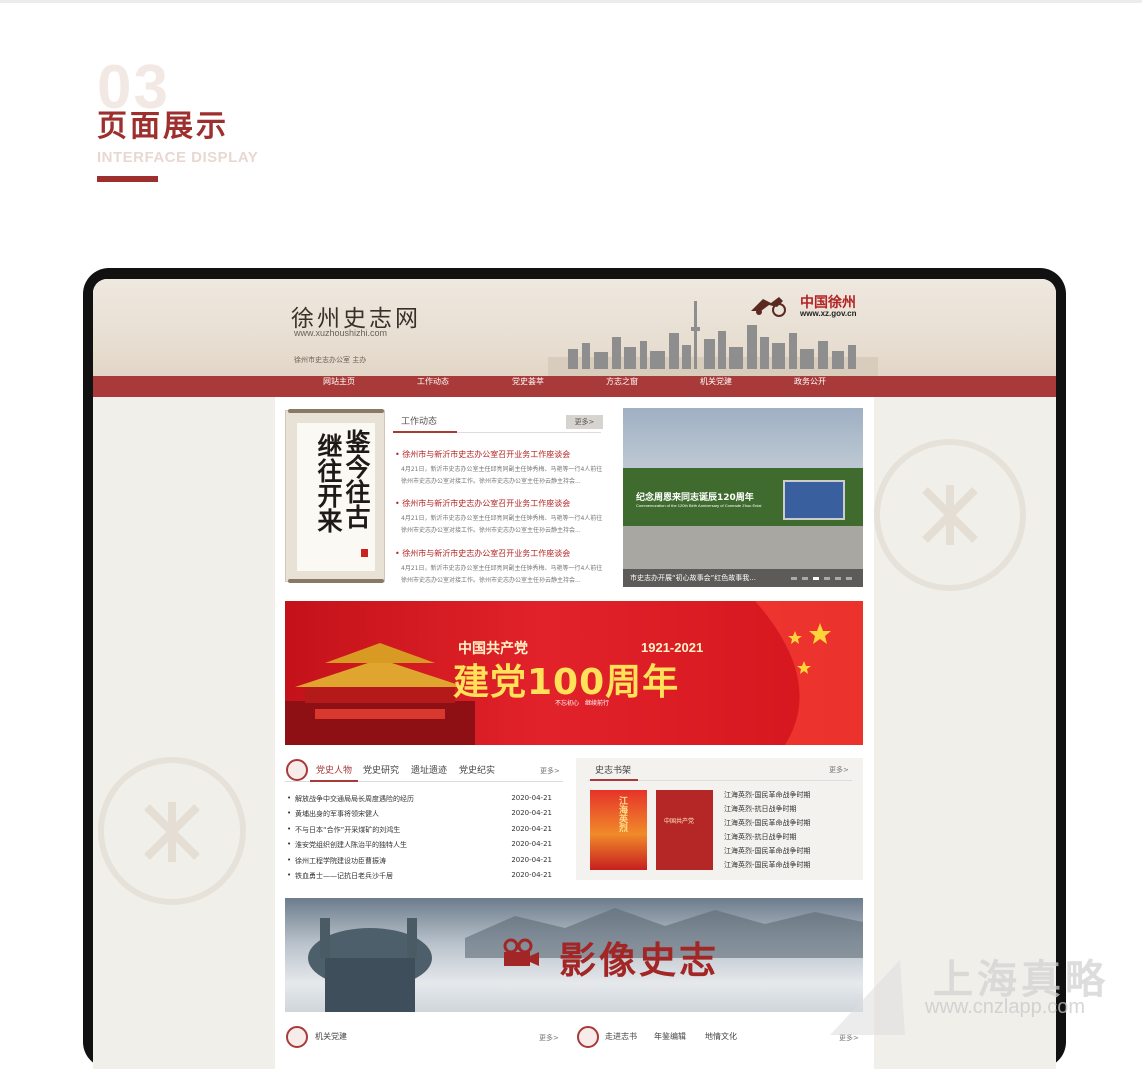 This screenshot has width=1142, height=1069. What do you see at coordinates (339, 386) in the screenshot?
I see `nav-home: 网站主页` at bounding box center [339, 386].